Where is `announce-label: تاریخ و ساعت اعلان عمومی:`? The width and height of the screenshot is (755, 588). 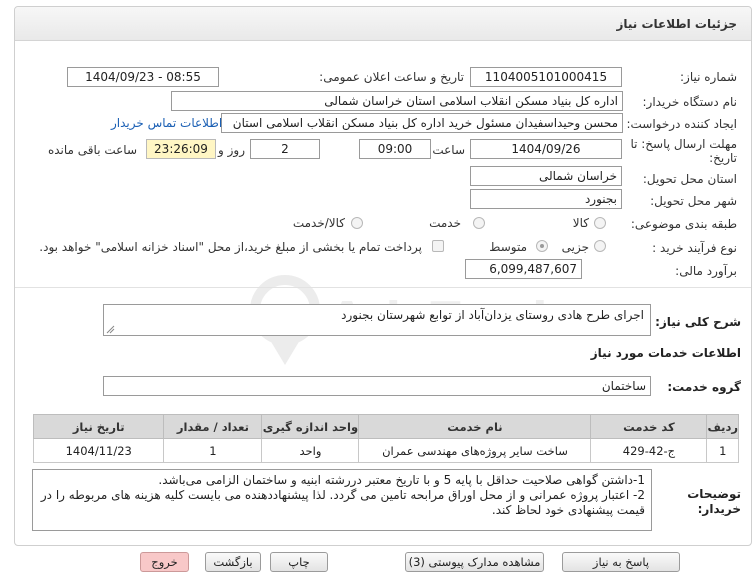 announce-label: تاریخ و ساعت اعلان عمومی: is located at coordinates (391, 77).